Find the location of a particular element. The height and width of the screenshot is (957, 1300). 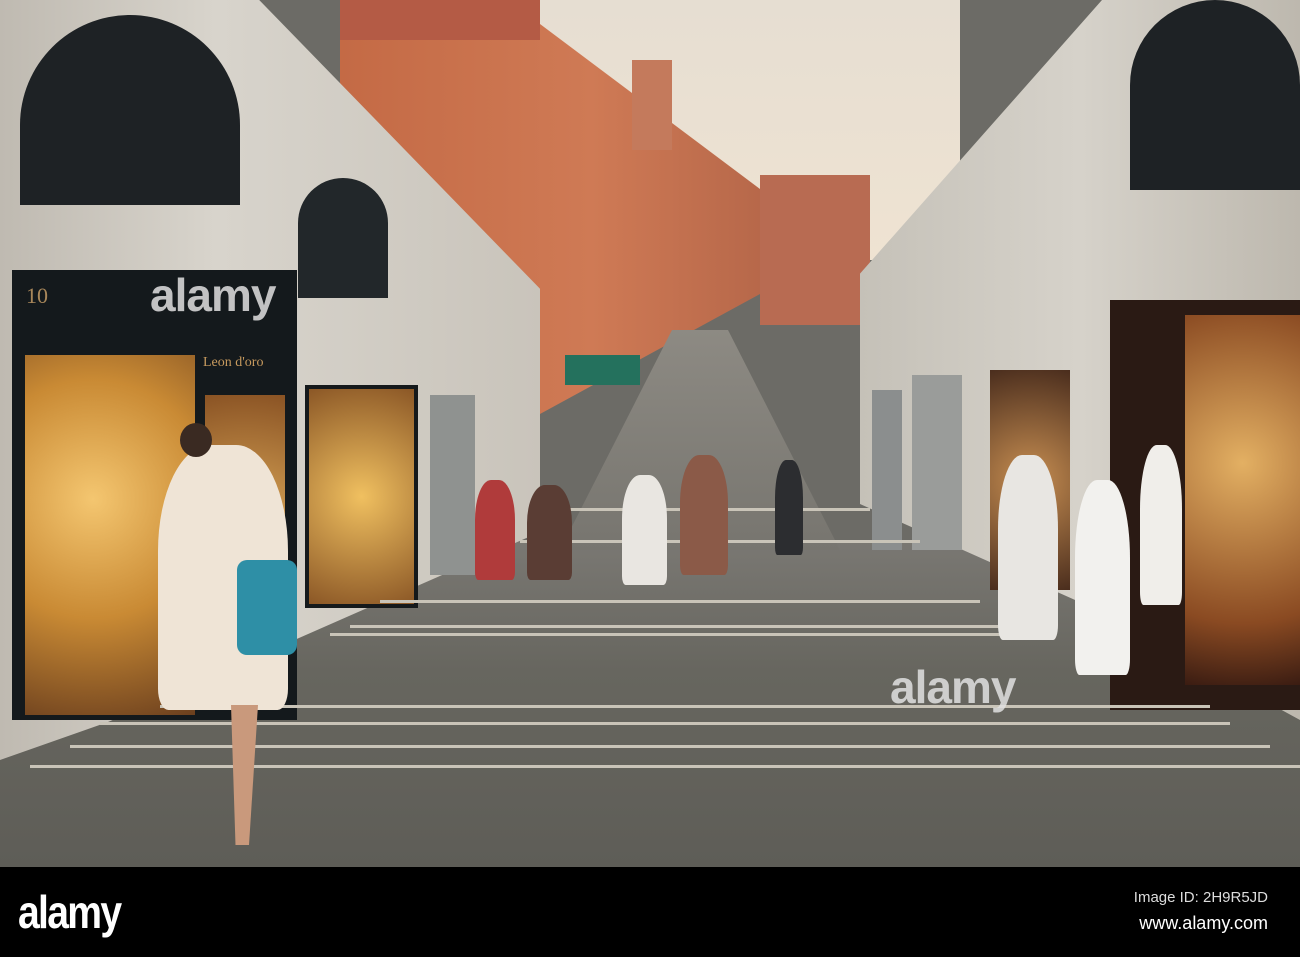

shop-sign: Leon d'oro is located at coordinates (233, 362).